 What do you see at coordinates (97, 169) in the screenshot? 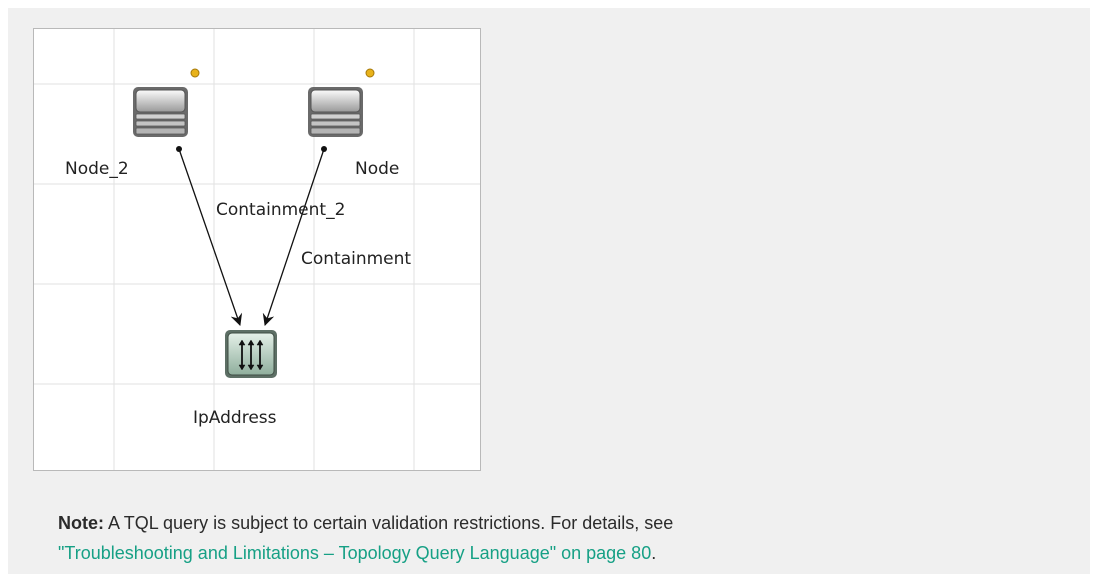
I see `node-label: Node_2` at bounding box center [97, 169].